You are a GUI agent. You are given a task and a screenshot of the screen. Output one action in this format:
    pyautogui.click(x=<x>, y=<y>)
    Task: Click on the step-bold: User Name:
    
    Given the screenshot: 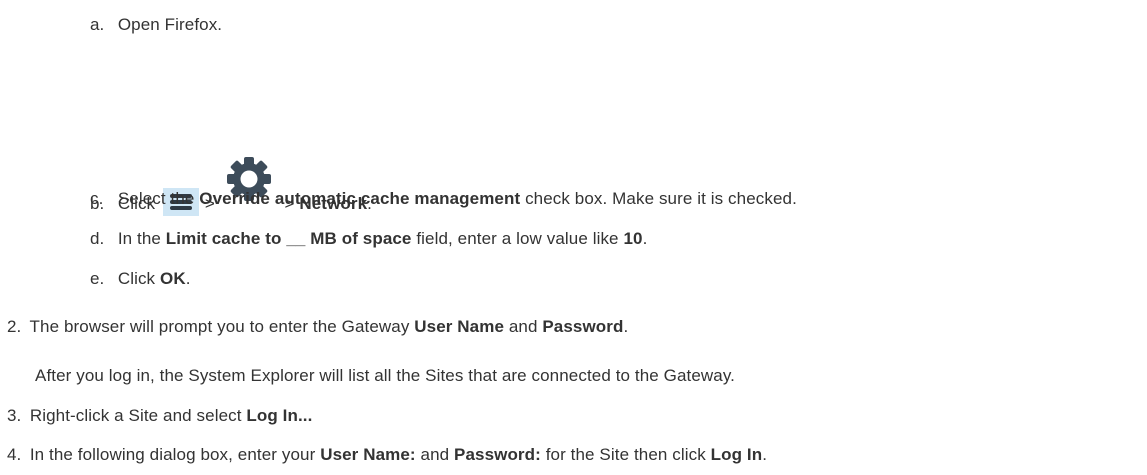 What is the action you would take?
    pyautogui.click(x=368, y=454)
    